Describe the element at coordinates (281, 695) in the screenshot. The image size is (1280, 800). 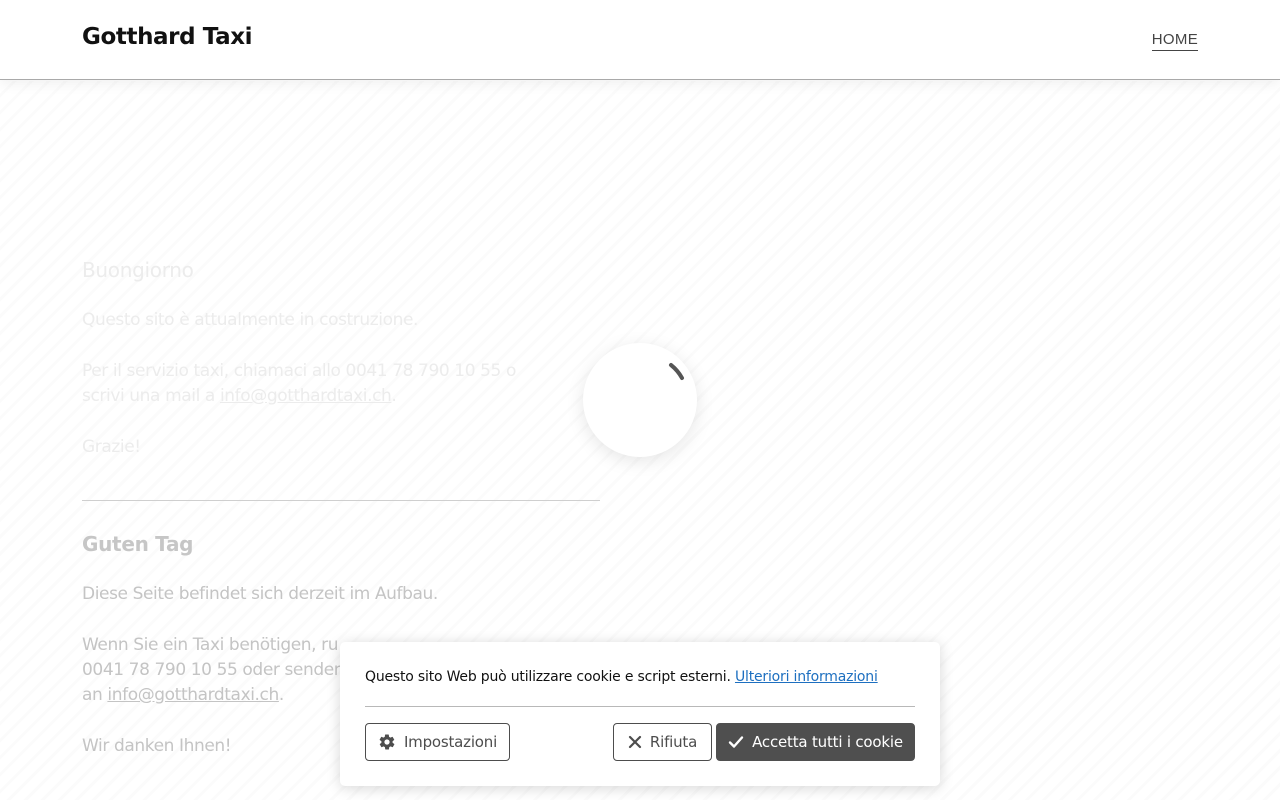
I see `german-line-2c-period: .` at that location.